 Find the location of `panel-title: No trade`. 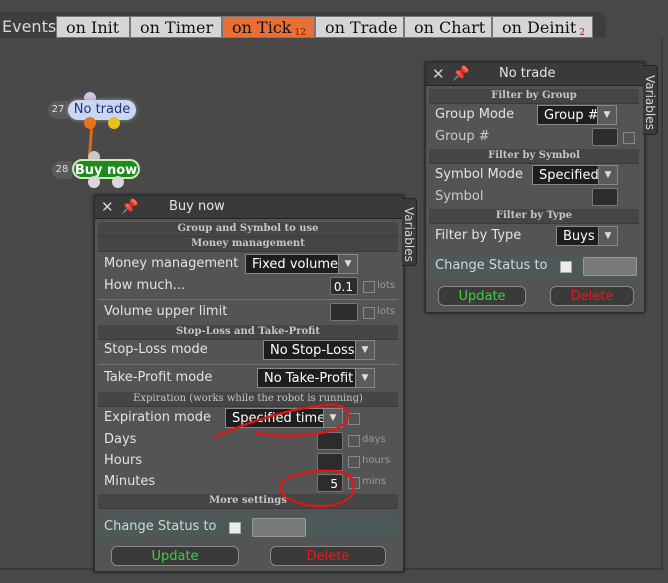

panel-title: No trade is located at coordinates (527, 73).